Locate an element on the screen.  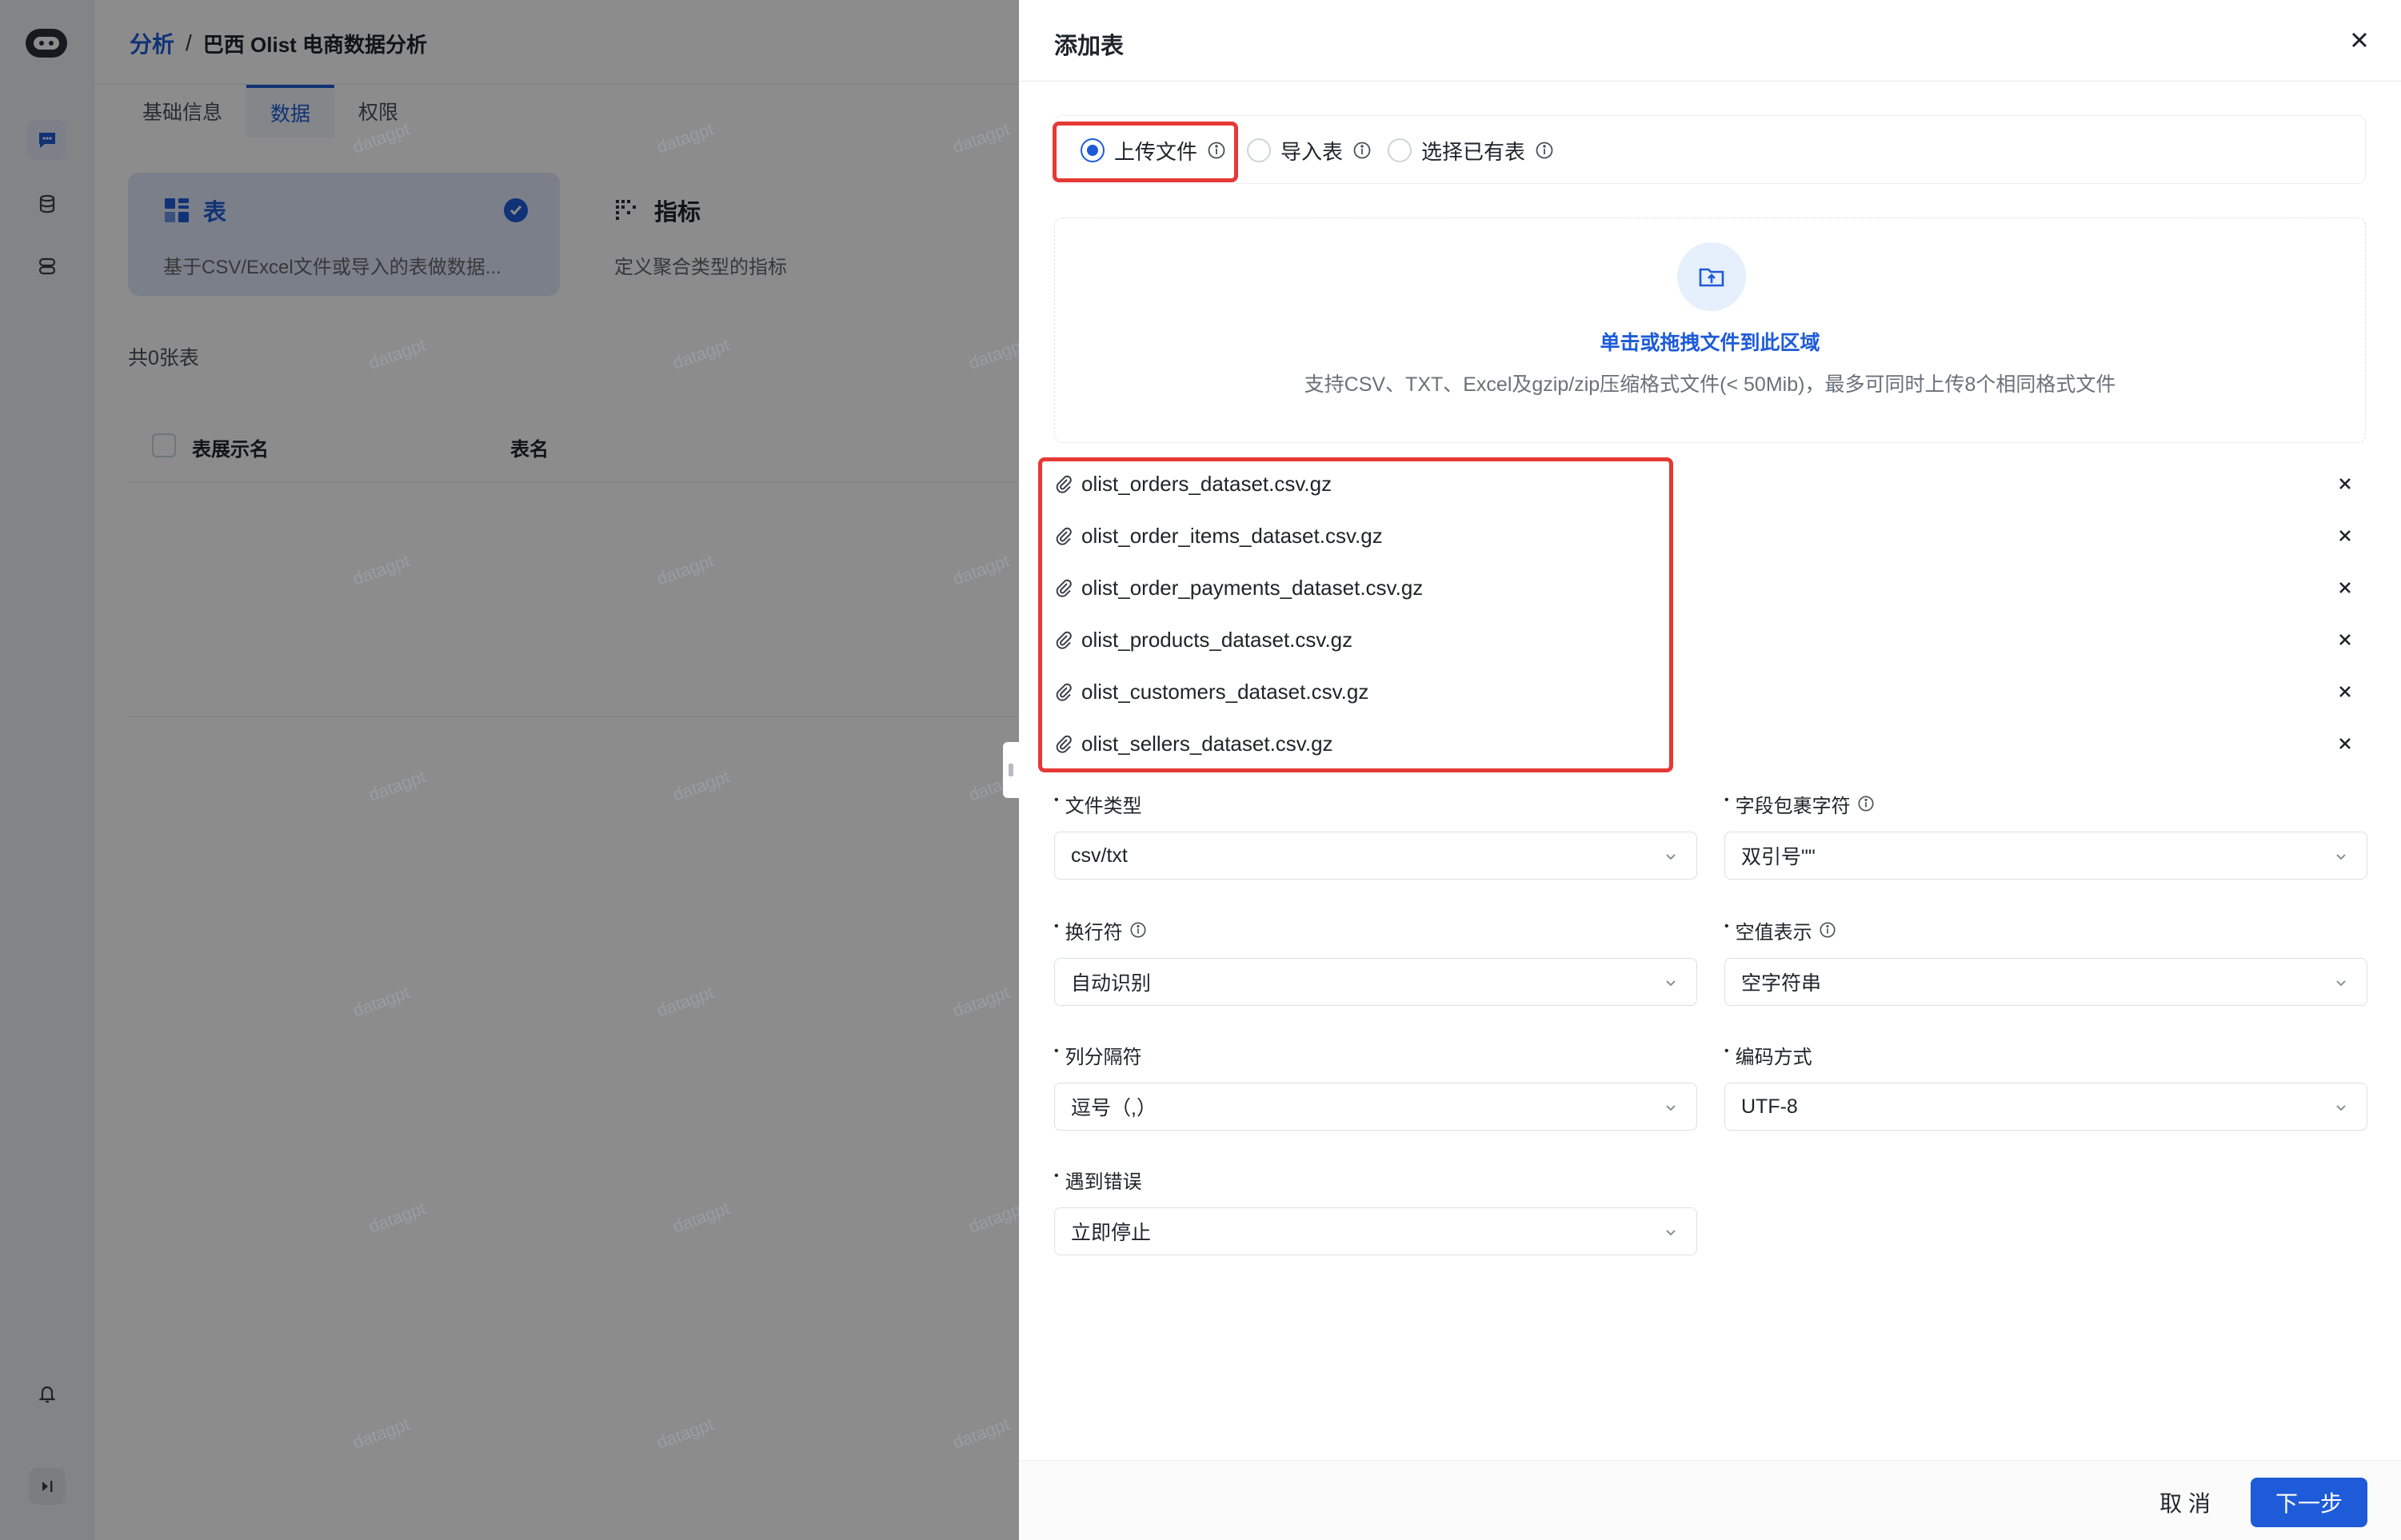
column-separator-label: 列分隔符 is located at coordinates (1103, 1057).